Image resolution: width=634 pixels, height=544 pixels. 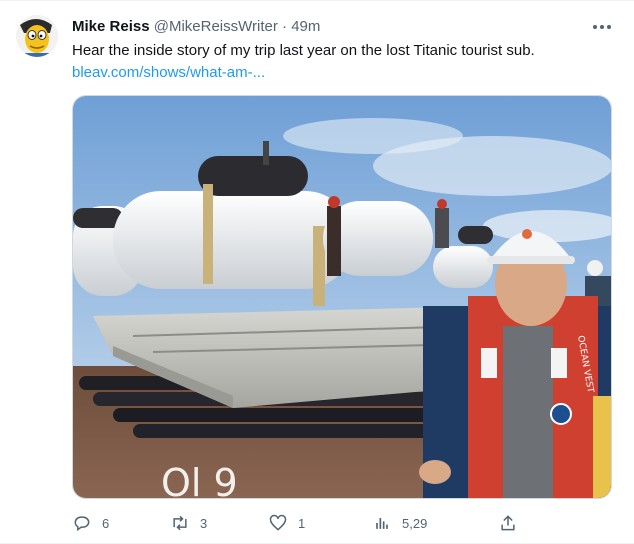 I want to click on avatar, so click(x=37, y=36).